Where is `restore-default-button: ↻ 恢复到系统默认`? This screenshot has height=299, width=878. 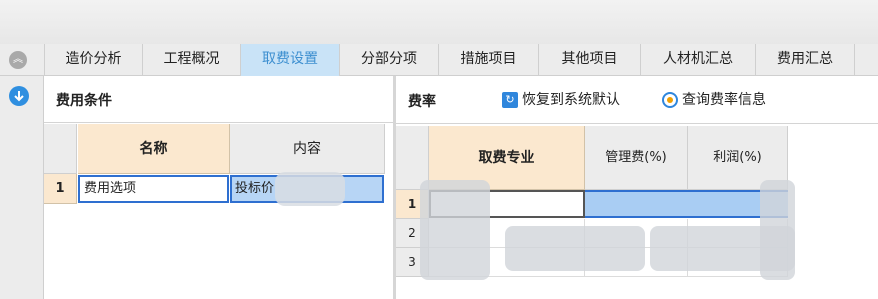 restore-default-button: ↻ 恢复到系统默认 is located at coordinates (561, 100).